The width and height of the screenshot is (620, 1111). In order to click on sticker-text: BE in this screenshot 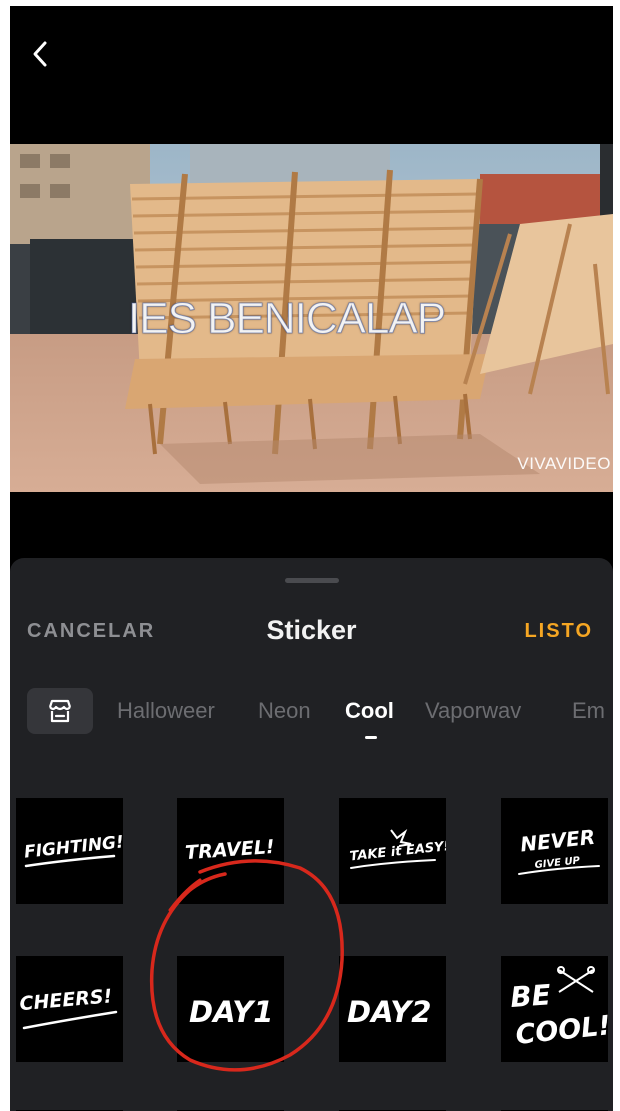, I will do `click(530, 996)`.